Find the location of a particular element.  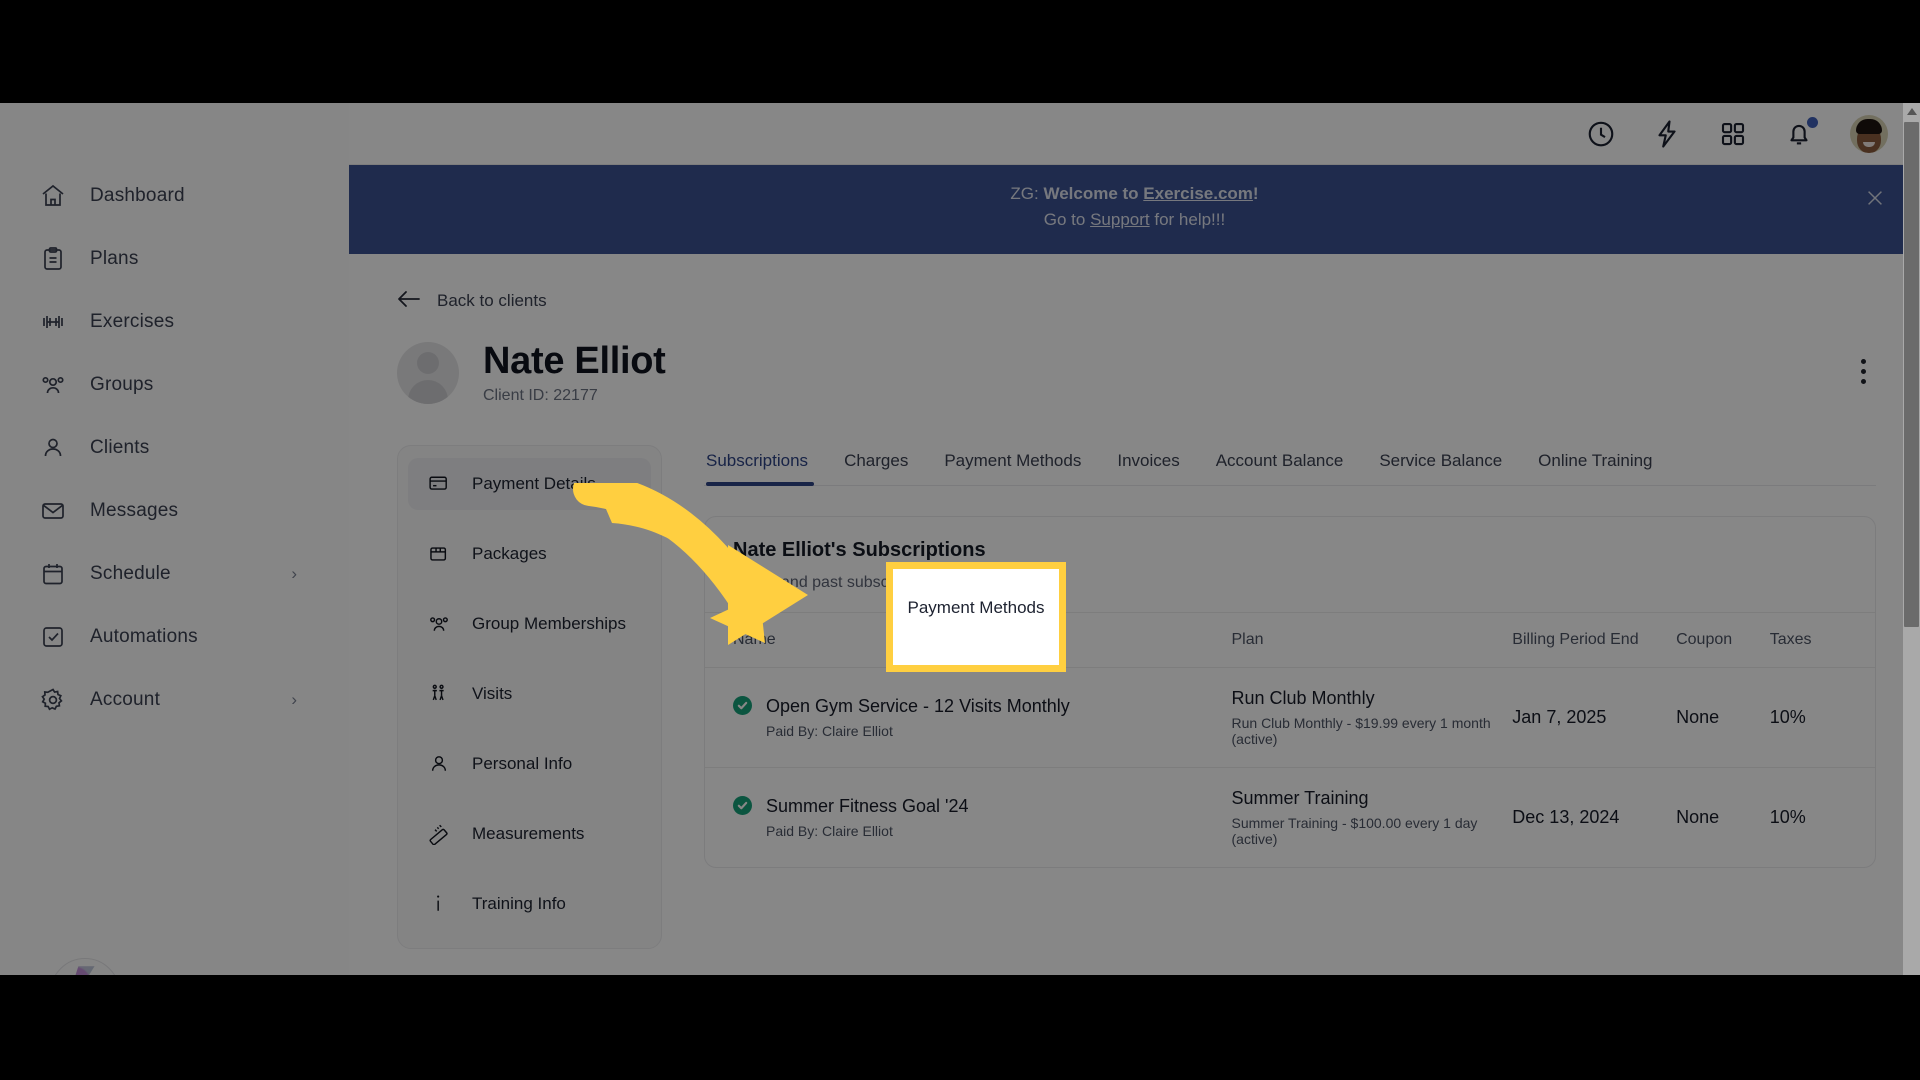

exercise-com-link: Exercise.com is located at coordinates (1198, 193).